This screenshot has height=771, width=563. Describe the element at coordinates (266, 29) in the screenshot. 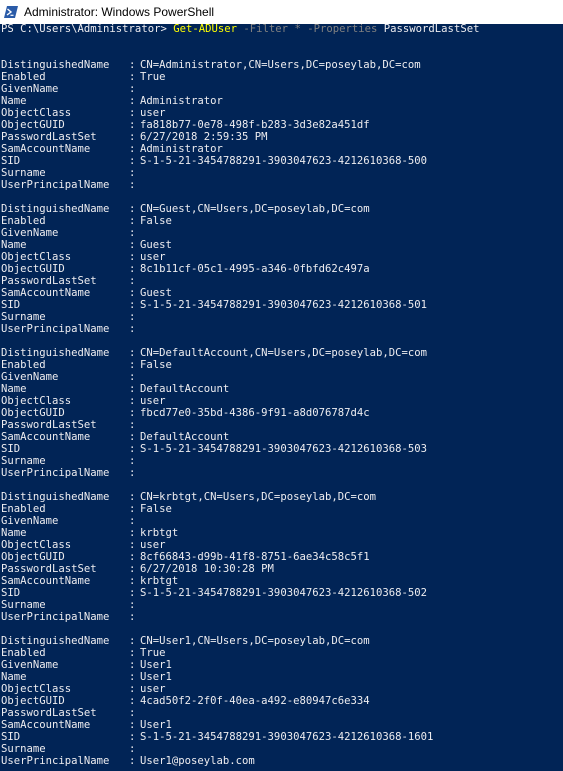

I see `filter-parameter: -Filter` at that location.